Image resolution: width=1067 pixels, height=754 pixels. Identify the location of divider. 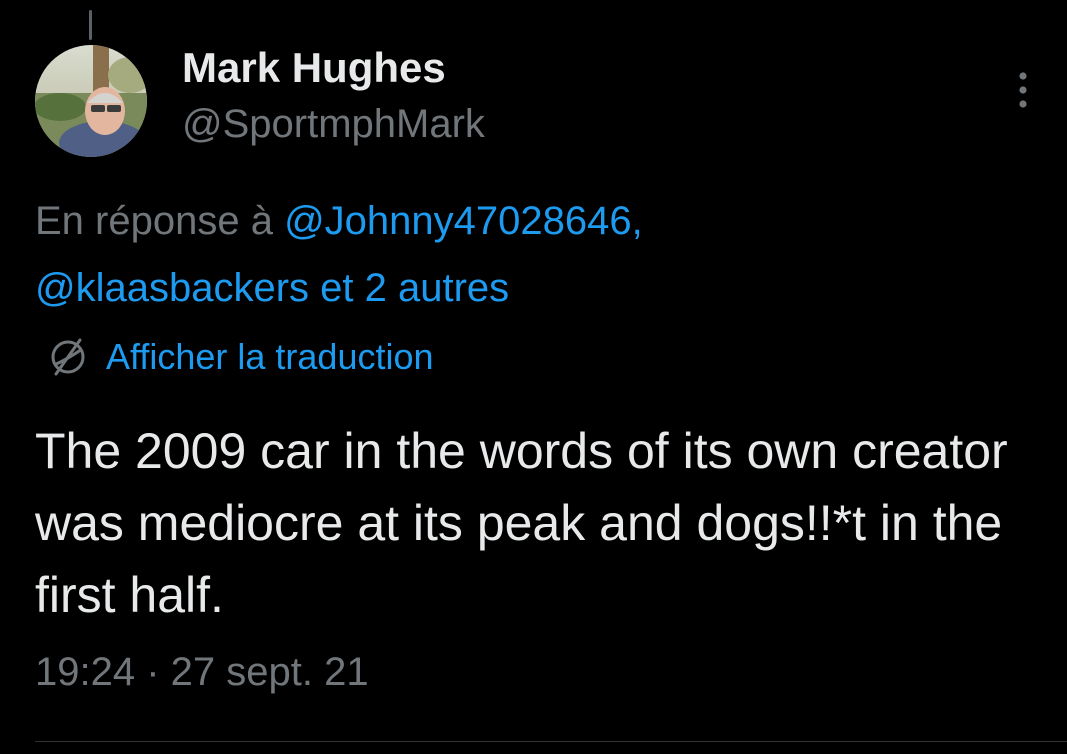
(551, 741).